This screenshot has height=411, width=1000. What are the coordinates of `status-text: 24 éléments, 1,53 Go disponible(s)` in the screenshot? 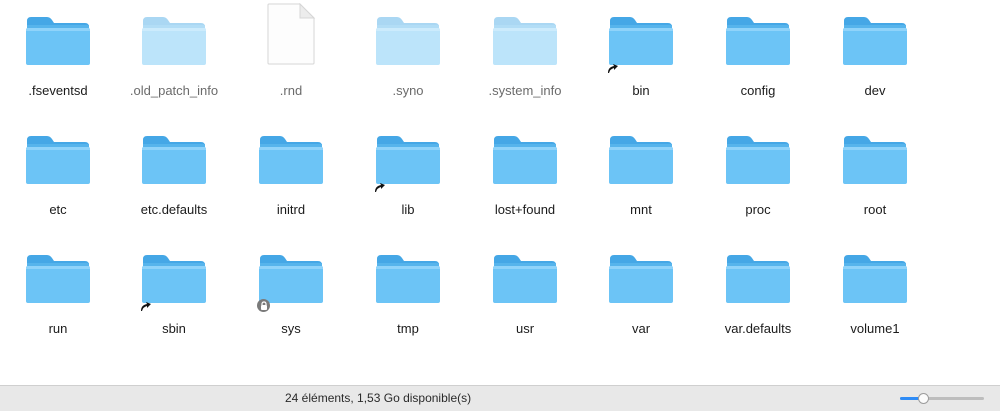 It's located at (378, 398).